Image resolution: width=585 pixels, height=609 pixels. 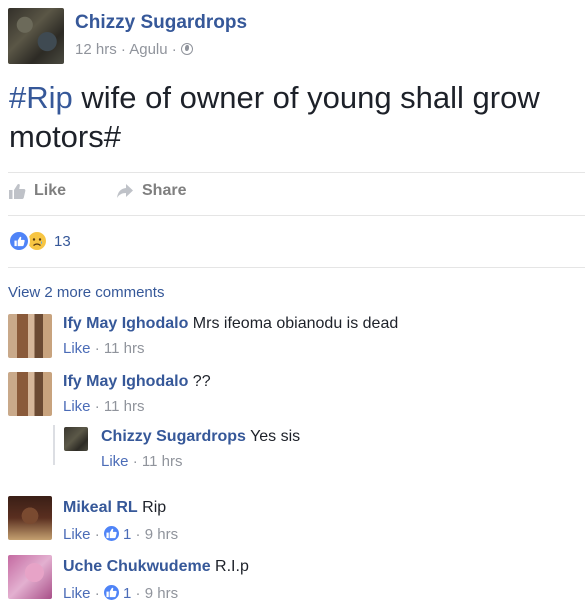 I want to click on comment-body: Chizzy Sugardrops Yes sis, so click(x=200, y=437).